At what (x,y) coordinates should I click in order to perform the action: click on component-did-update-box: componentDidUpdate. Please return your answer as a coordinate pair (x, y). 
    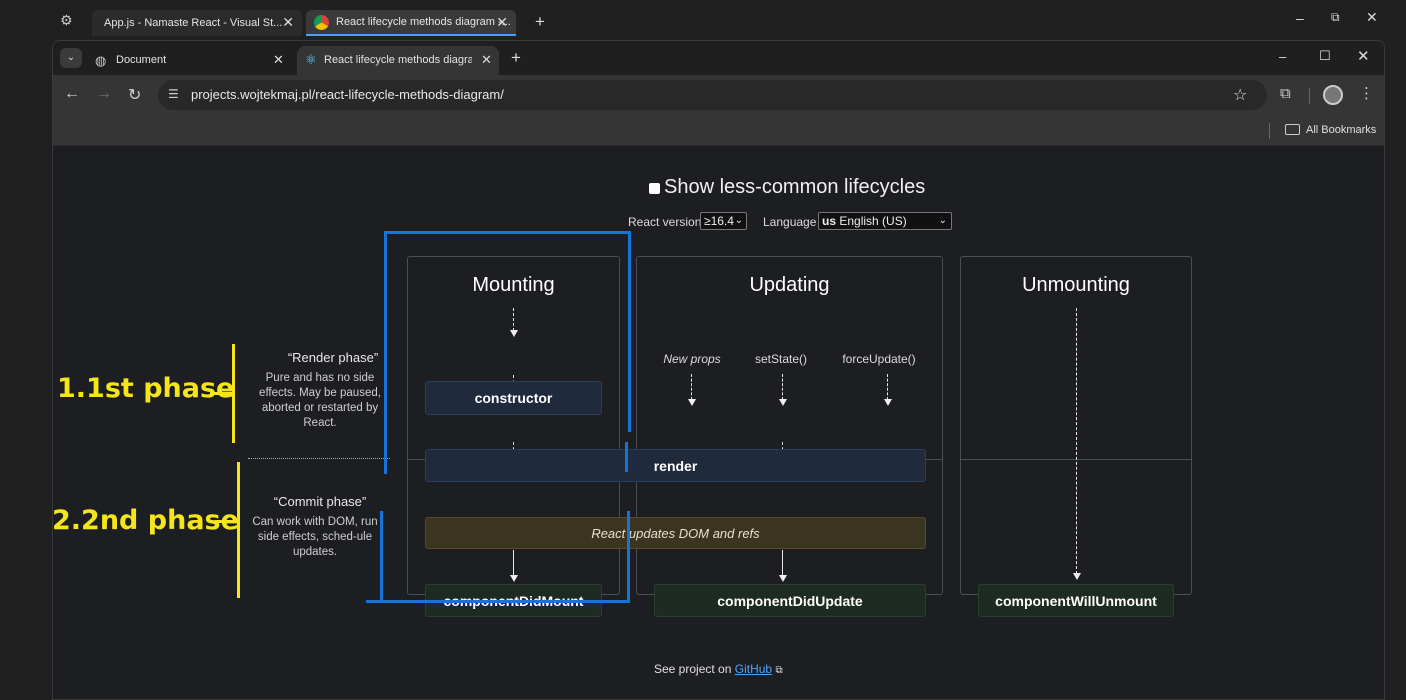
    Looking at the image, I should click on (790, 600).